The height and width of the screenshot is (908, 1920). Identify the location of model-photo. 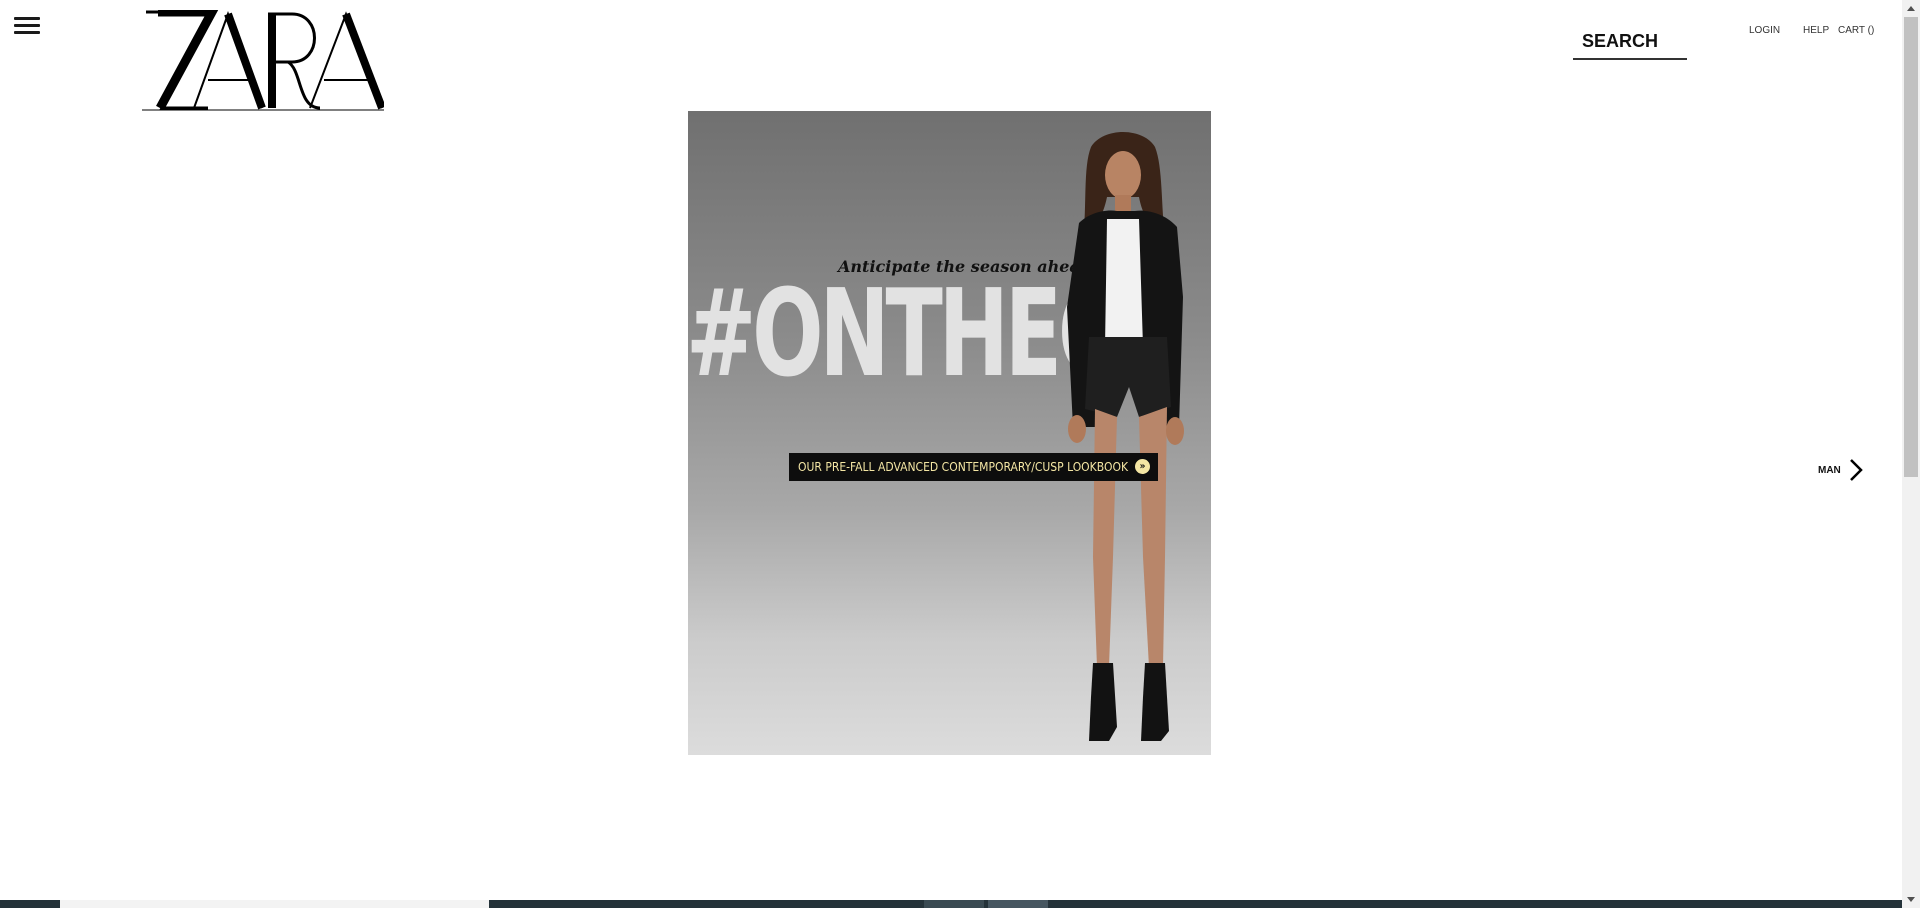
(1125, 436).